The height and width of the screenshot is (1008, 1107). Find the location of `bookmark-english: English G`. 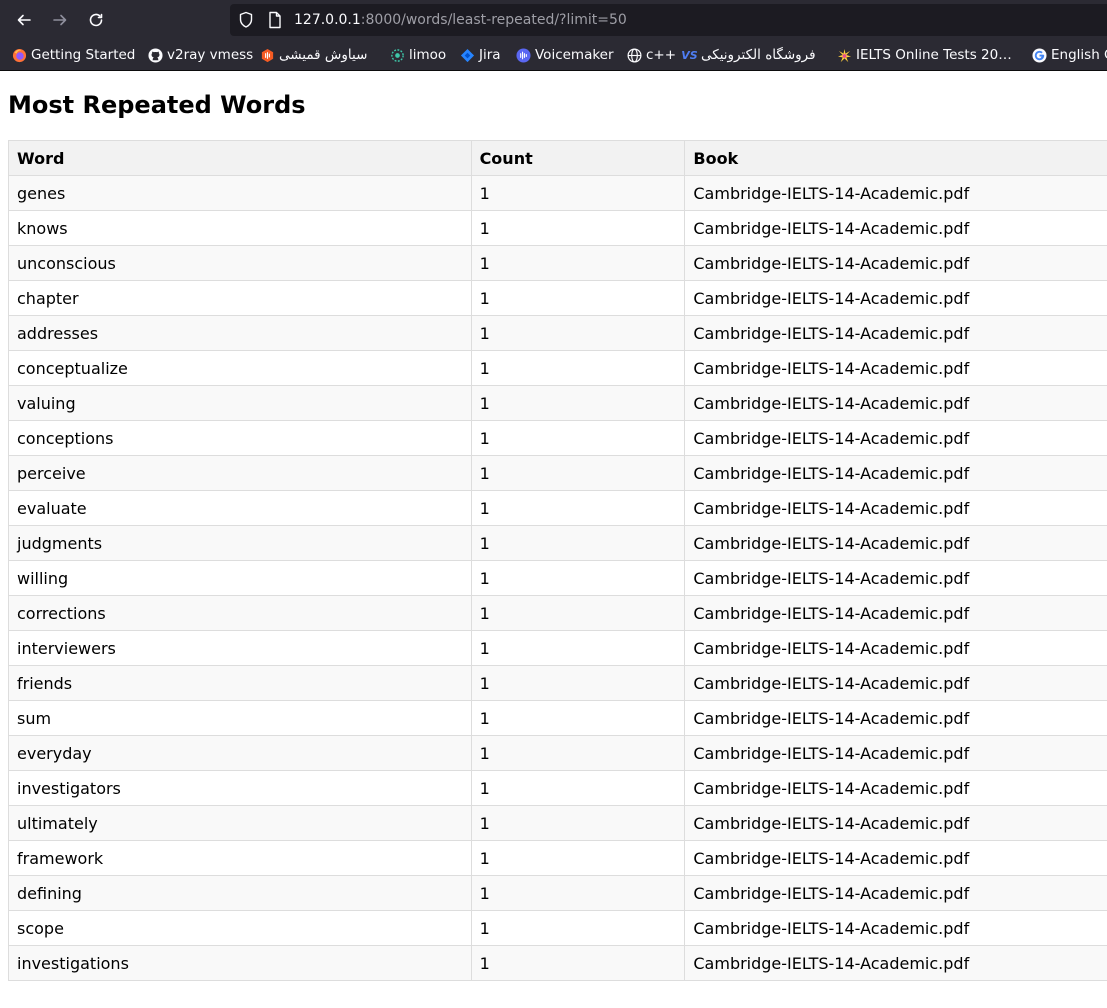

bookmark-english: English G is located at coordinates (1069, 55).